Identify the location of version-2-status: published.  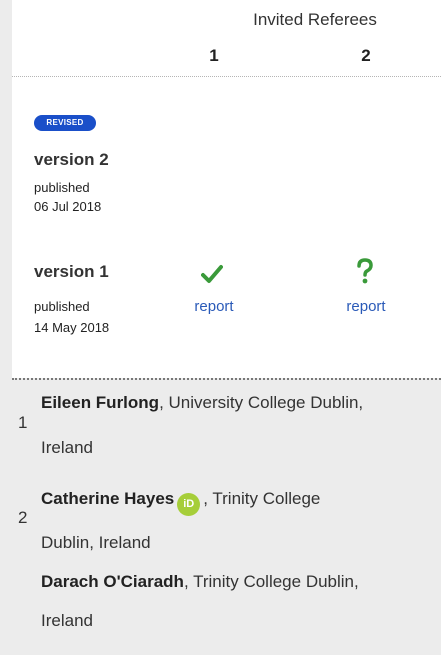
(62, 187).